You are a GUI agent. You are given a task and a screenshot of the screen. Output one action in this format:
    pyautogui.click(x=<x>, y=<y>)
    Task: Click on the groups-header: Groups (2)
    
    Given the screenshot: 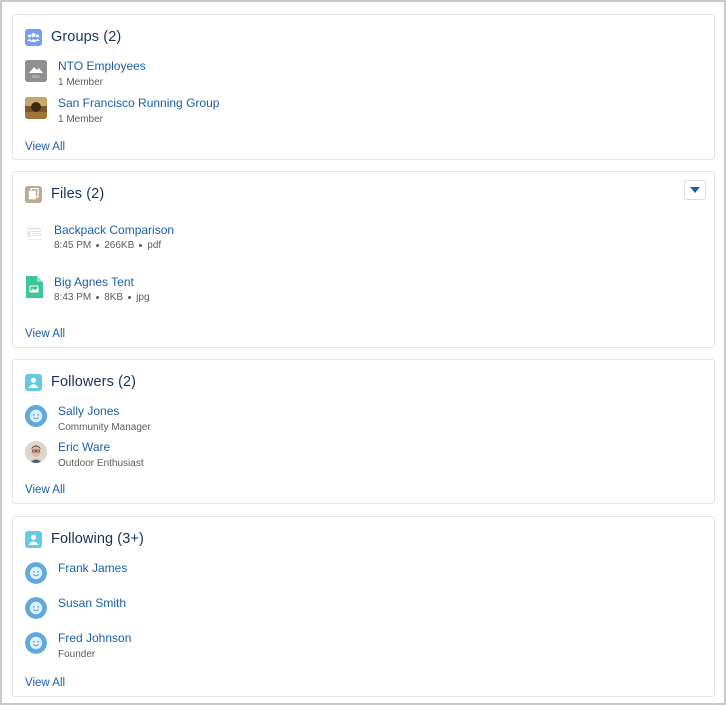 What is the action you would take?
    pyautogui.click(x=73, y=37)
    